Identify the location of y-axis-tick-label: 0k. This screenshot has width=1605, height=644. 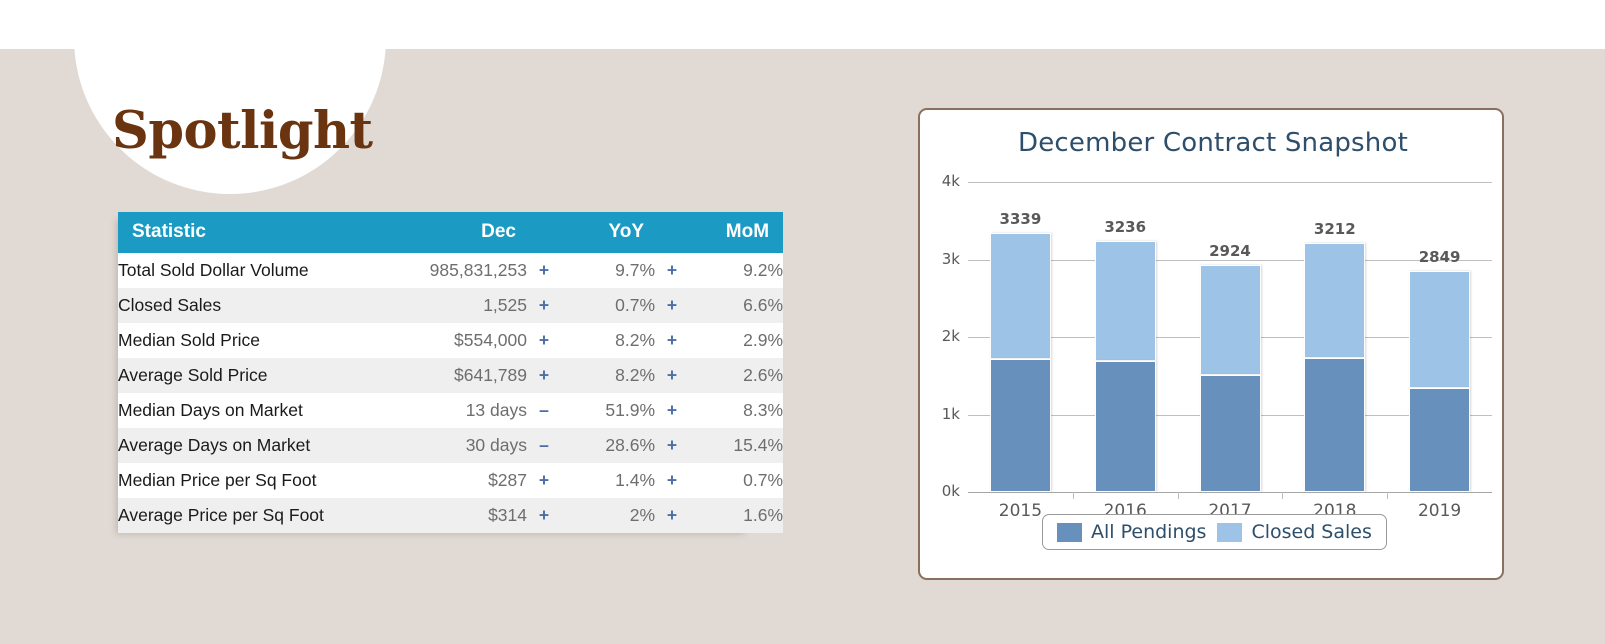
(950, 491).